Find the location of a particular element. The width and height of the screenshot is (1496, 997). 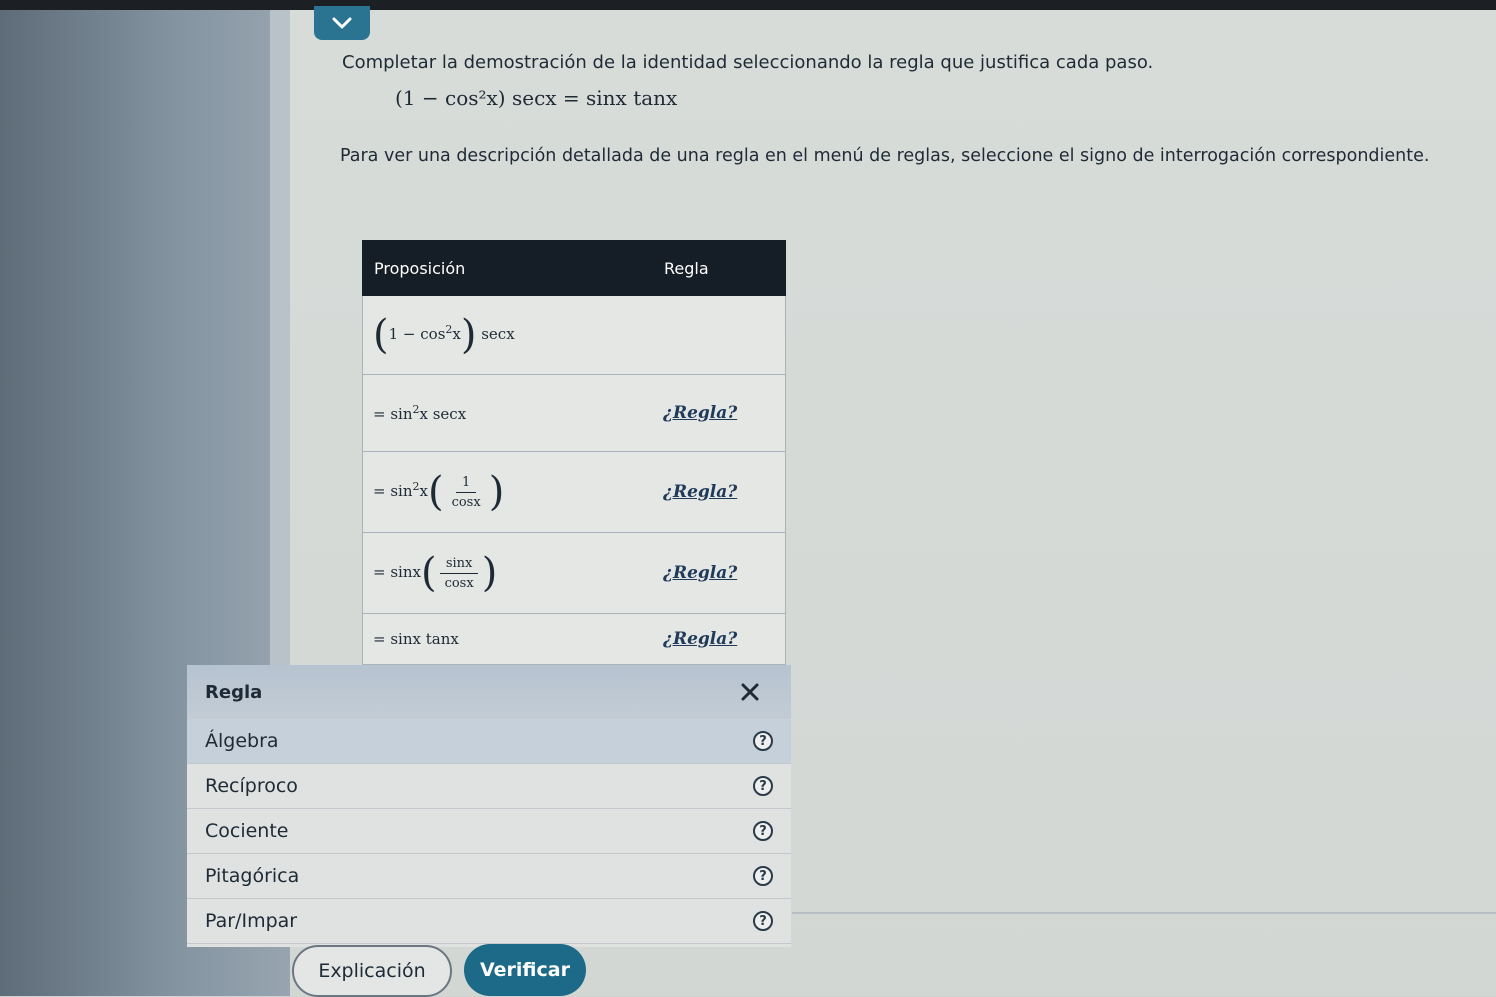

rule-menu-title: Regla is located at coordinates (234, 692).